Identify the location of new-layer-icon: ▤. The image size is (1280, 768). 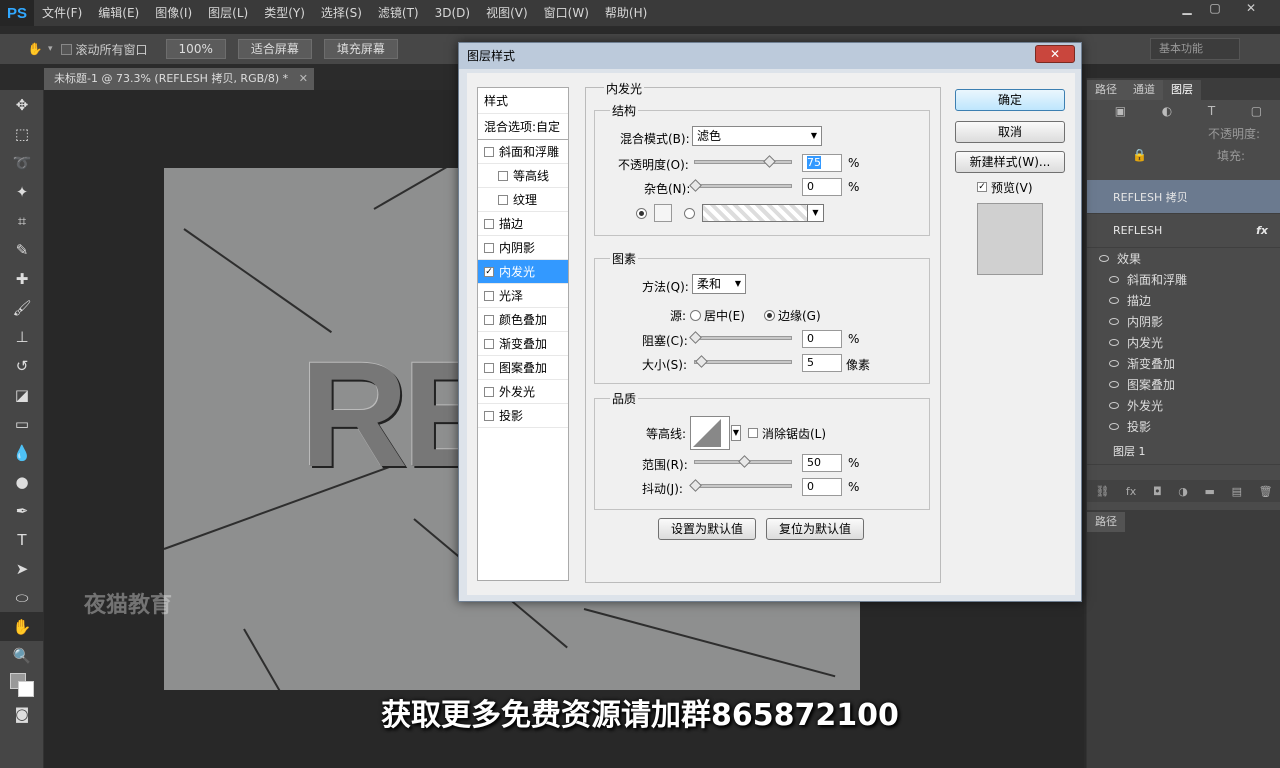
(1237, 491).